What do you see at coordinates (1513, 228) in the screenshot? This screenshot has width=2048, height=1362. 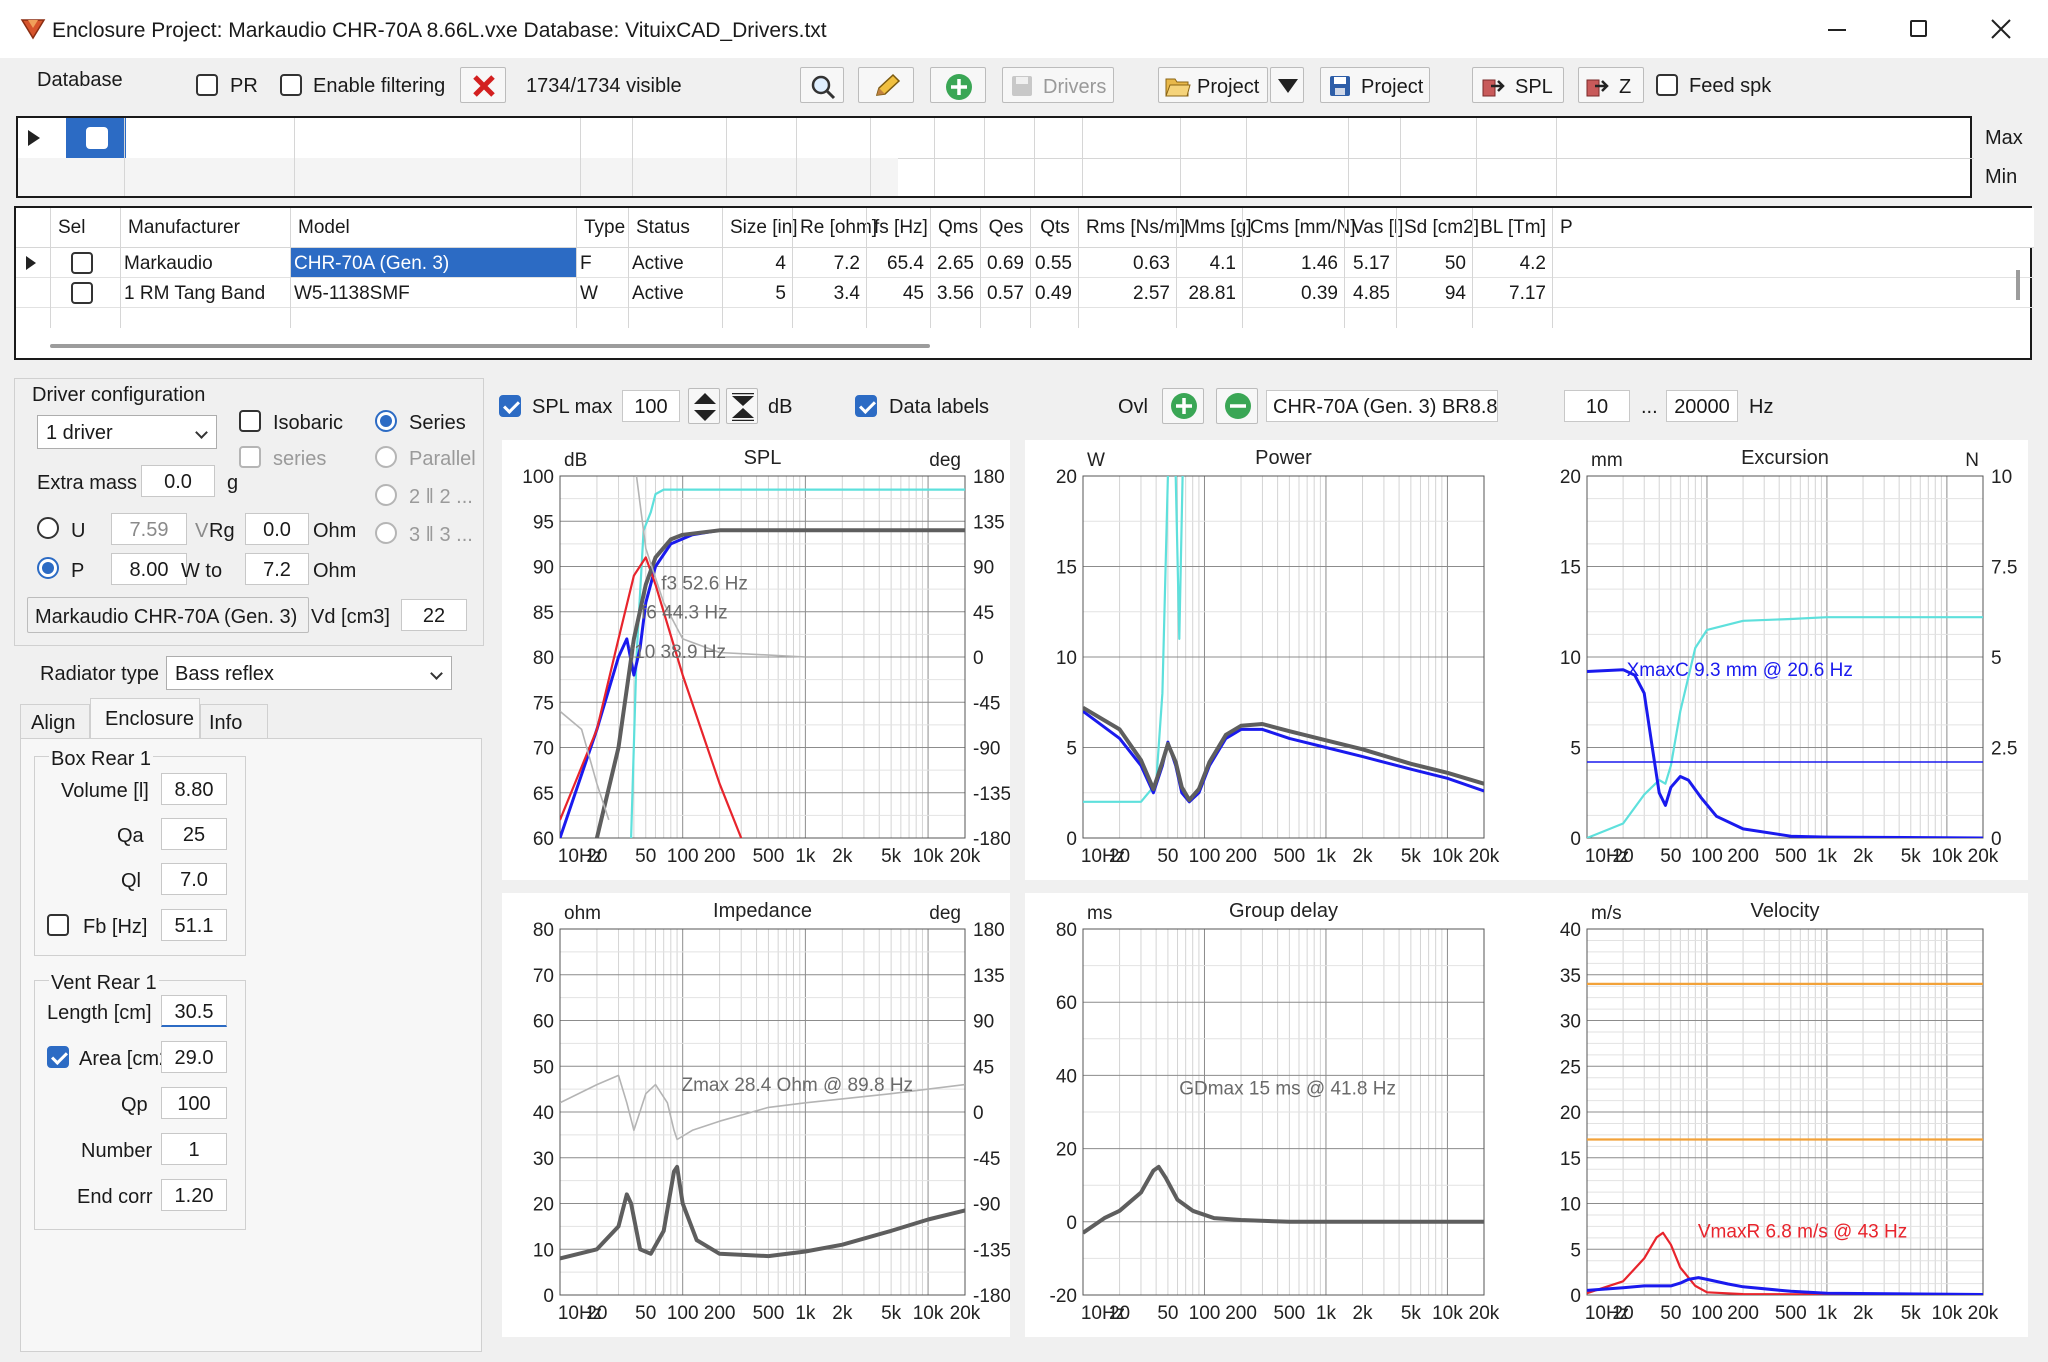 I see `column-header: BL [Tm]` at bounding box center [1513, 228].